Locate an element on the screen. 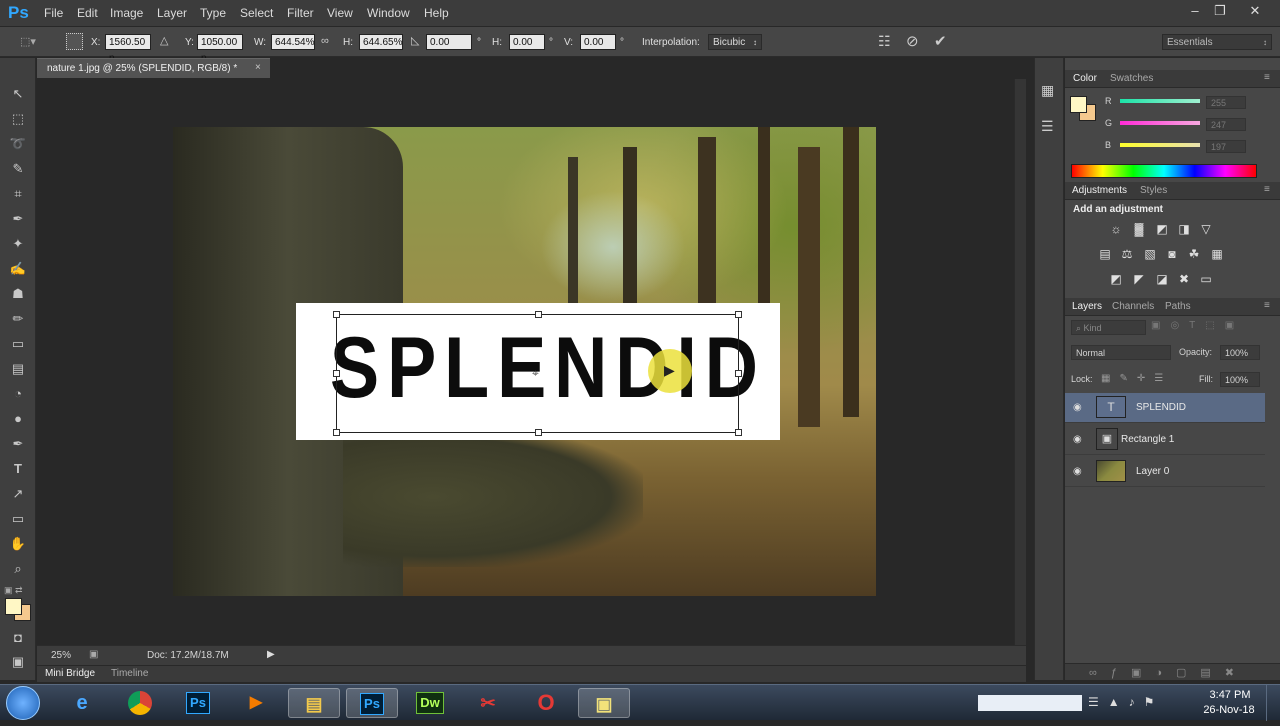  height-field: 644.65% is located at coordinates (381, 42).